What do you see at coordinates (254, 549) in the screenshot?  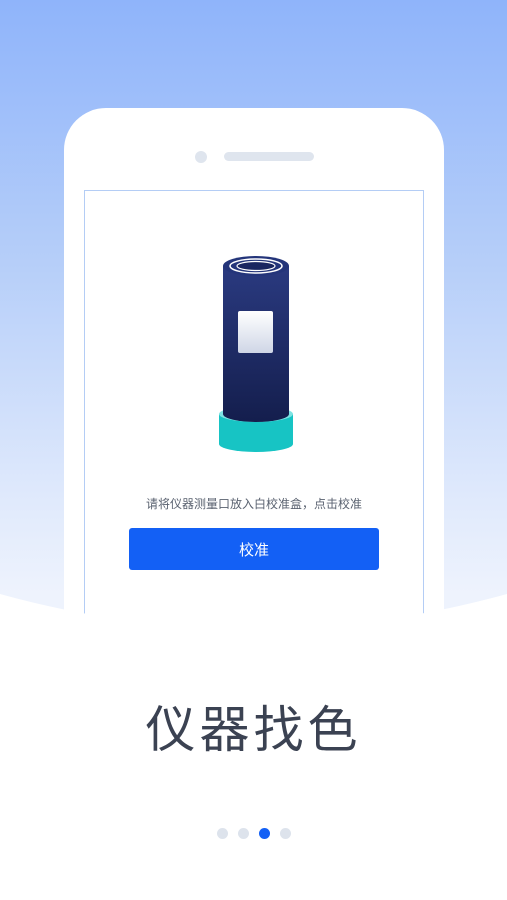 I see `calibrate-button: 校准` at bounding box center [254, 549].